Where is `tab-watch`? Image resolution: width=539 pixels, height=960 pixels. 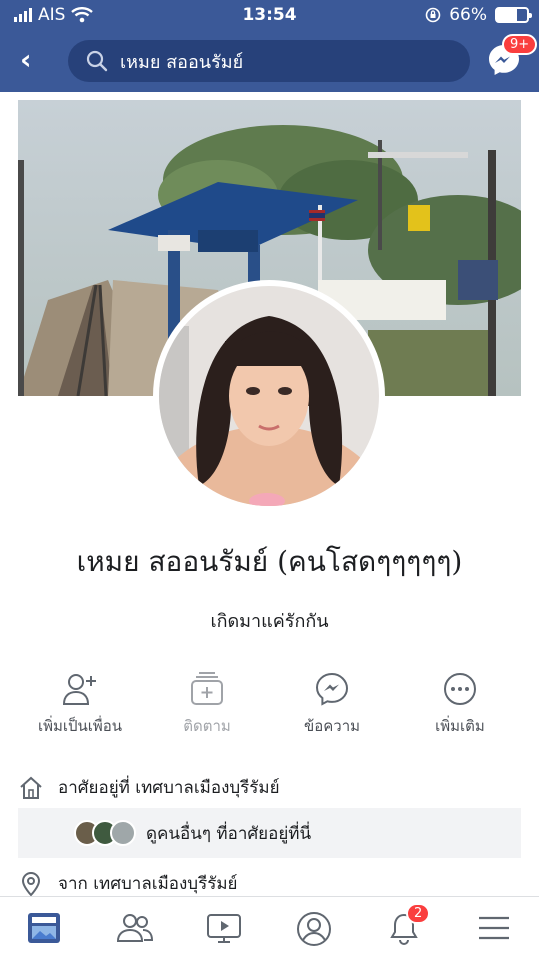
tab-watch is located at coordinates (226, 929).